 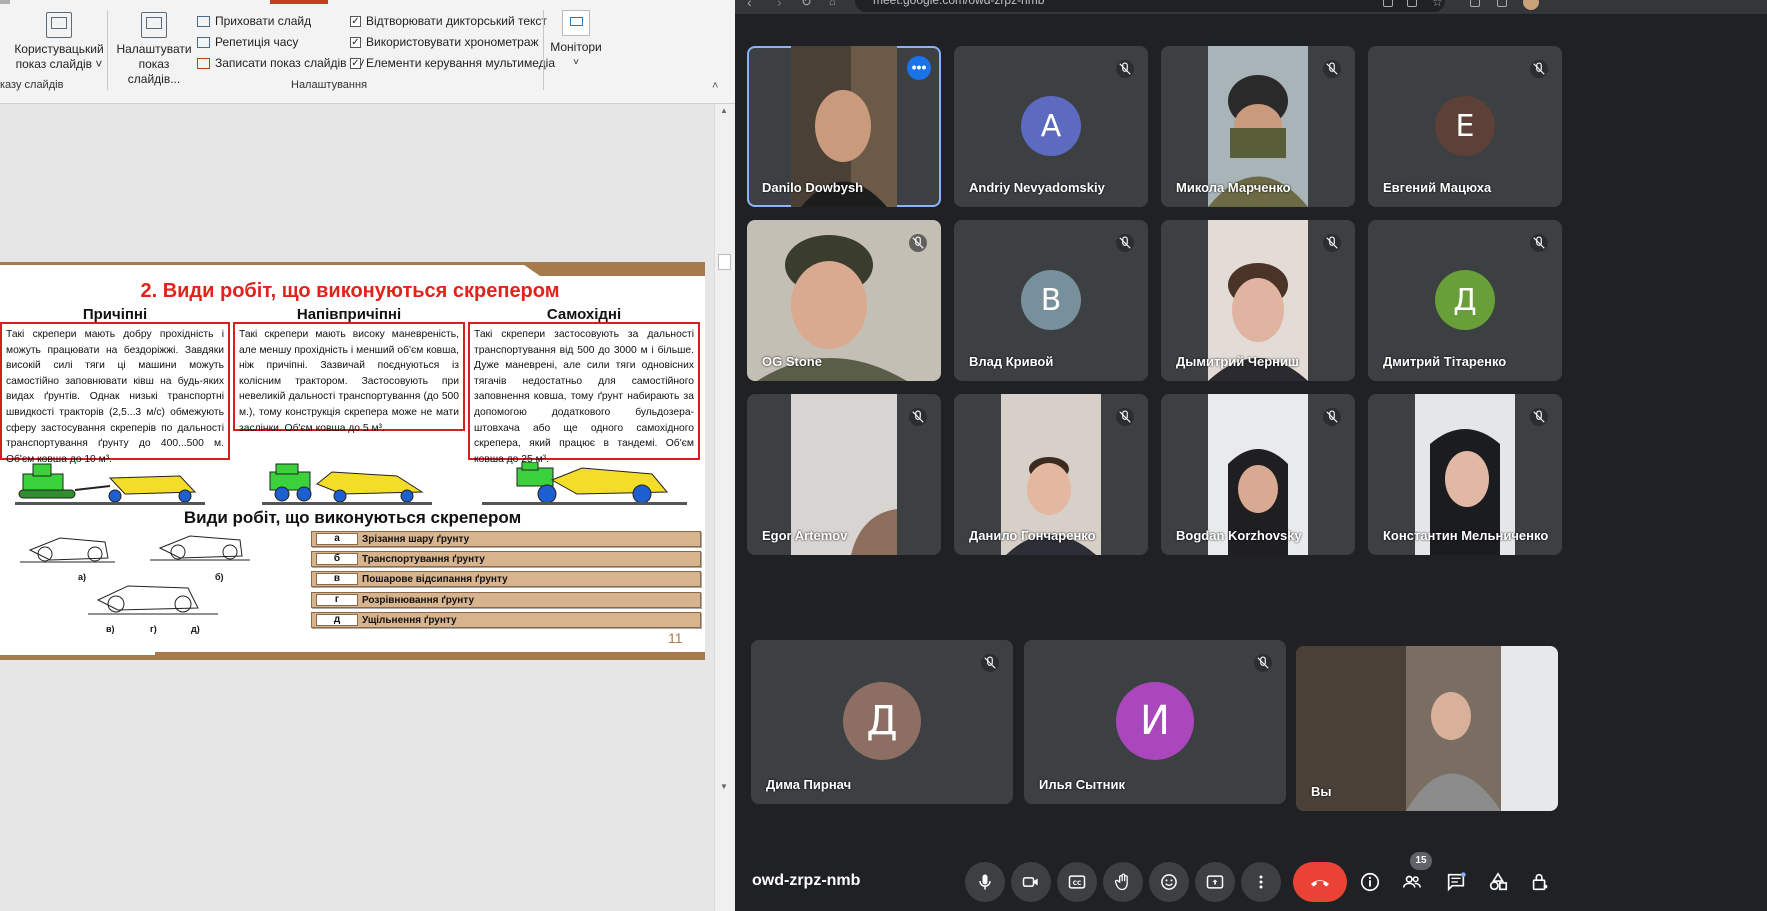 I want to click on svg-text: CC, so click(x=1077, y=884).